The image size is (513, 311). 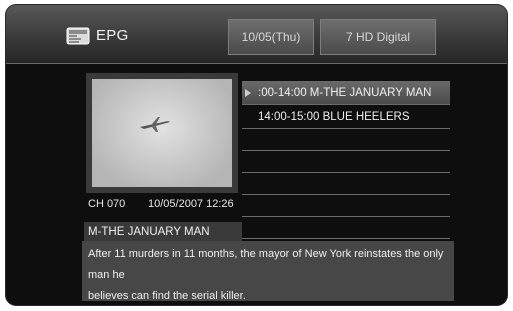 I want to click on program-row: :00-14:00 M-THE JANUARY MAN, so click(x=346, y=93).